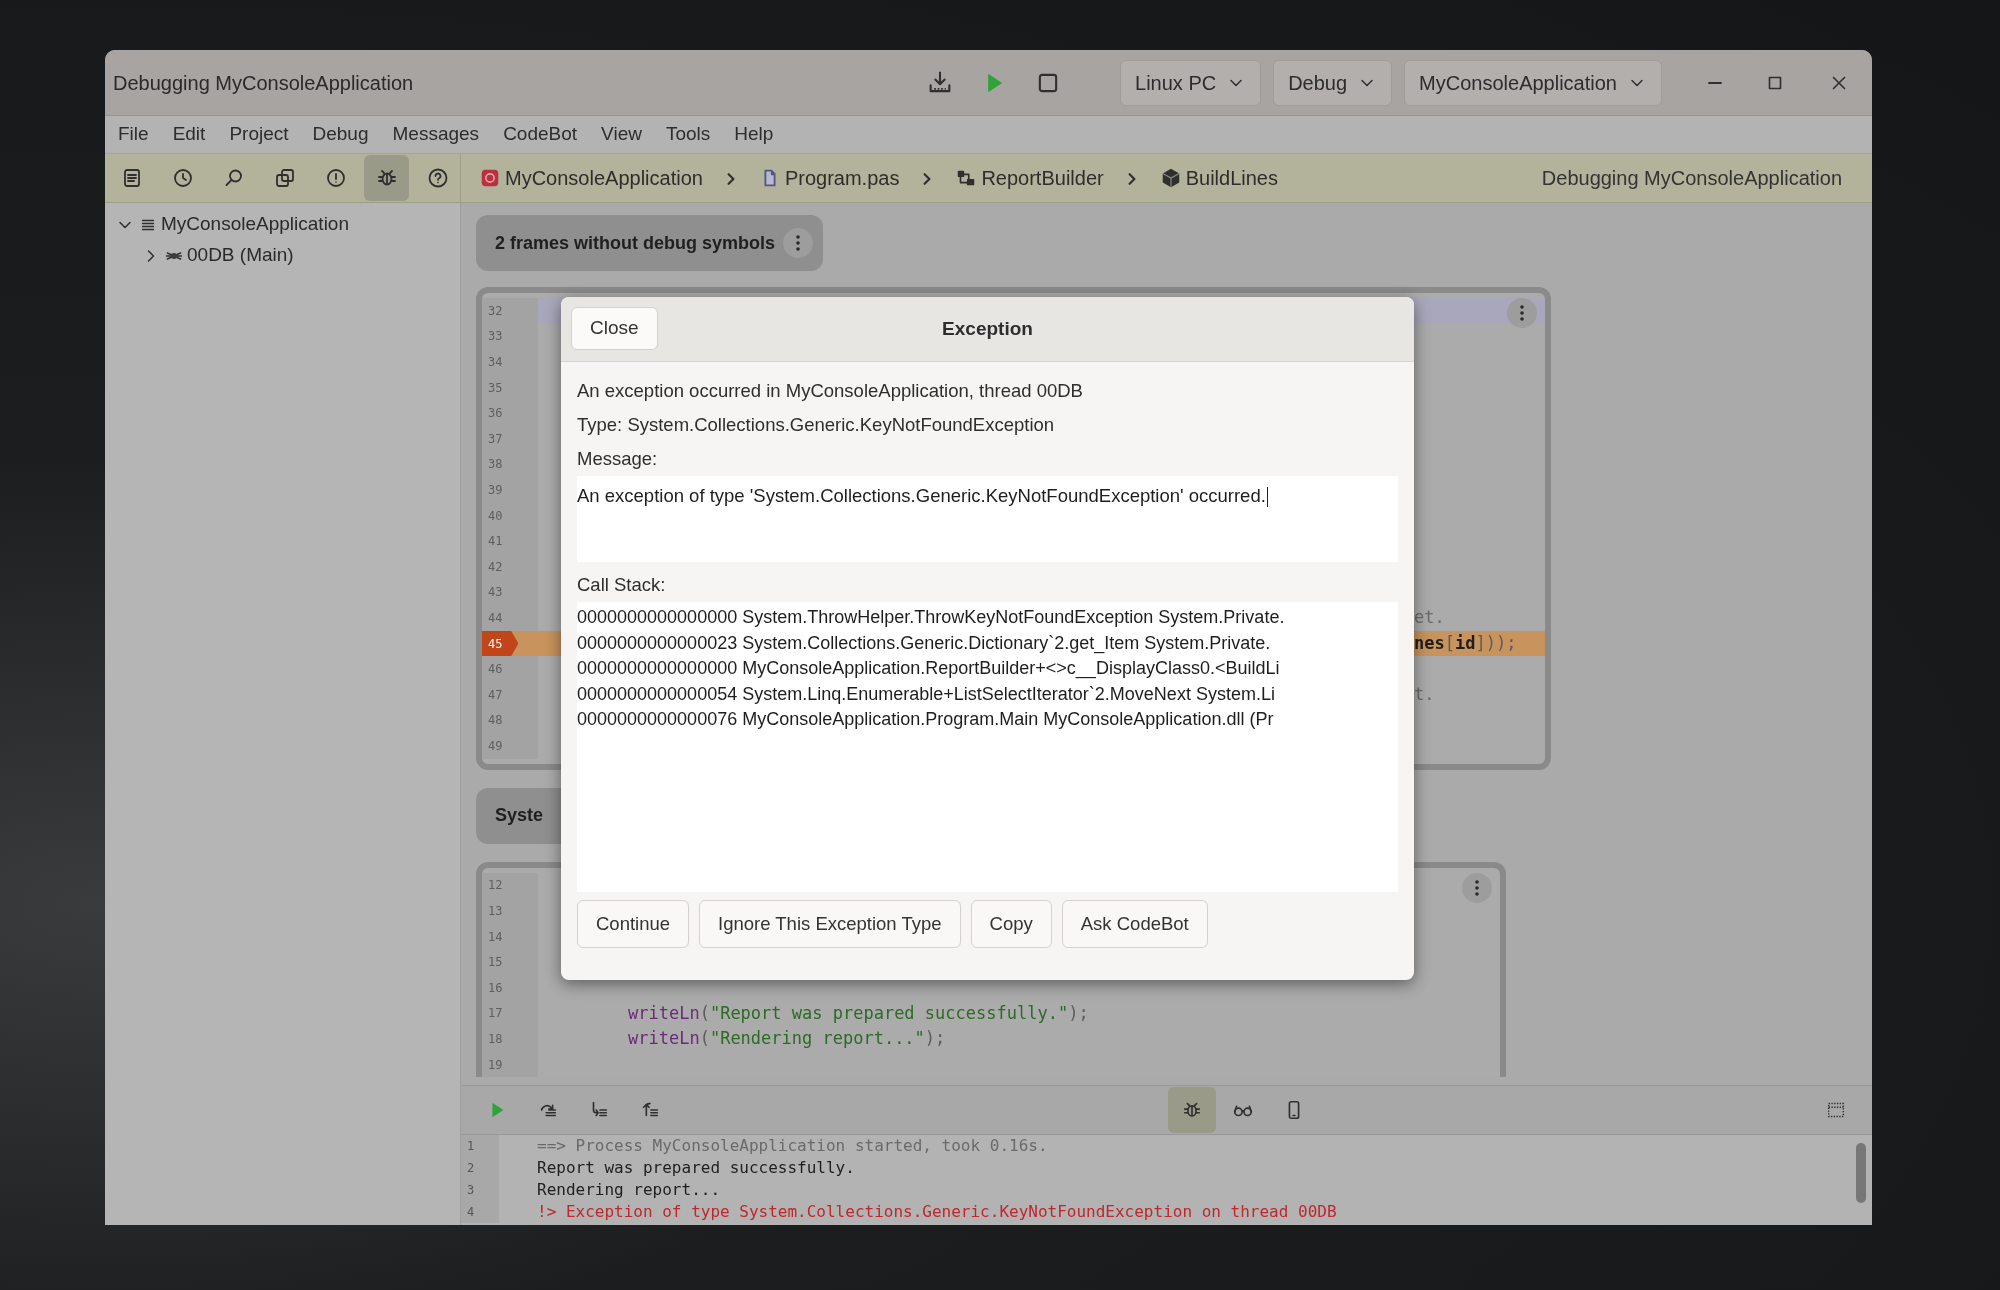  I want to click on dialog-title: Exception, so click(987, 328).